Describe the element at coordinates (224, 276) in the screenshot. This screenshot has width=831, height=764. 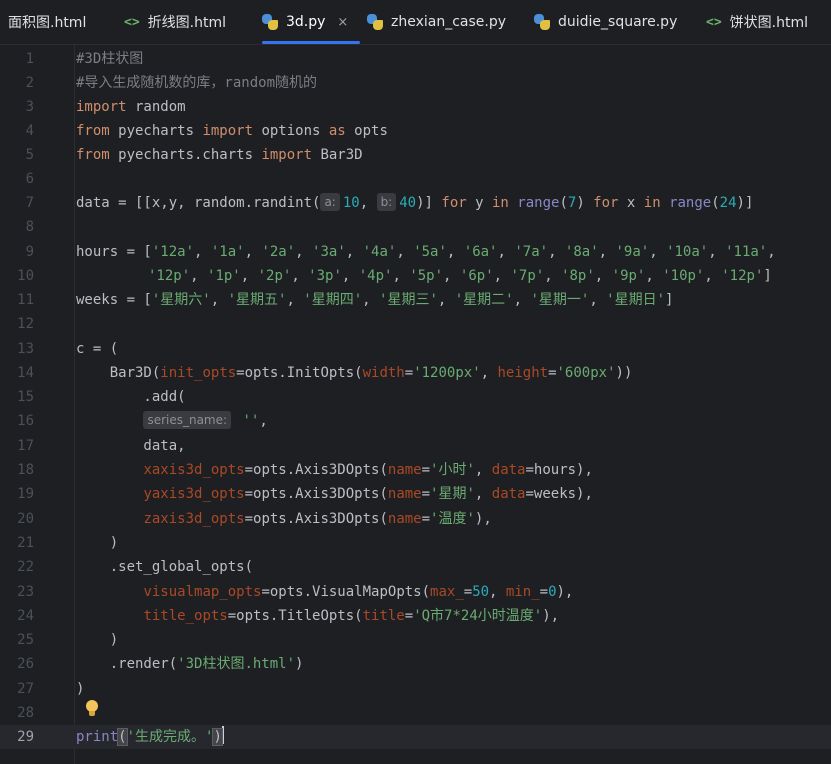
I see `list-string: '1p'` at that location.